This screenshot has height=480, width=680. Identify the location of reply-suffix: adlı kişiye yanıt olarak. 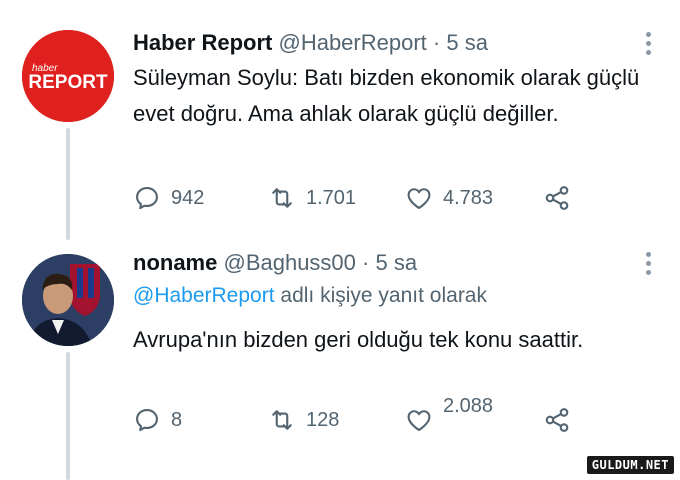
(383, 295).